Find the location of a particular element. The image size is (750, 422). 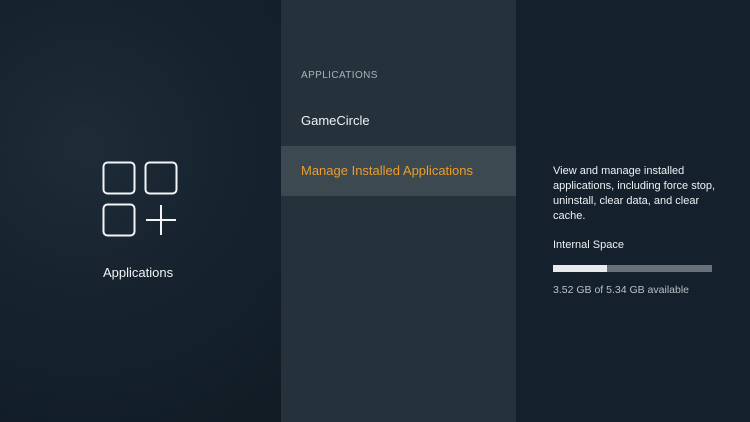

internal-space-bar is located at coordinates (632, 268).